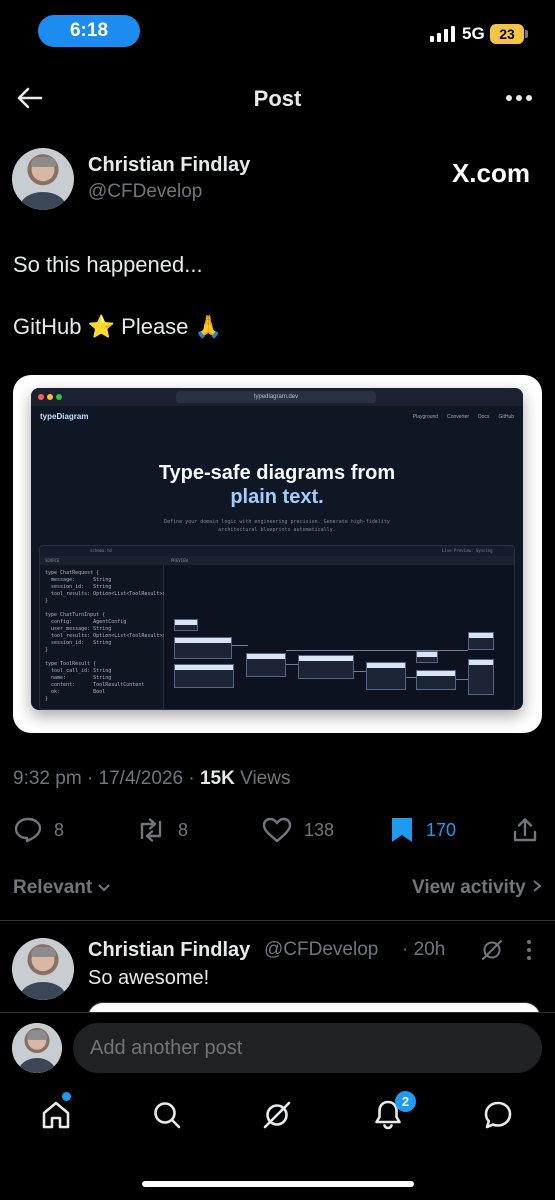 The width and height of the screenshot is (555, 1200). I want to click on page-title: Post, so click(277, 98).